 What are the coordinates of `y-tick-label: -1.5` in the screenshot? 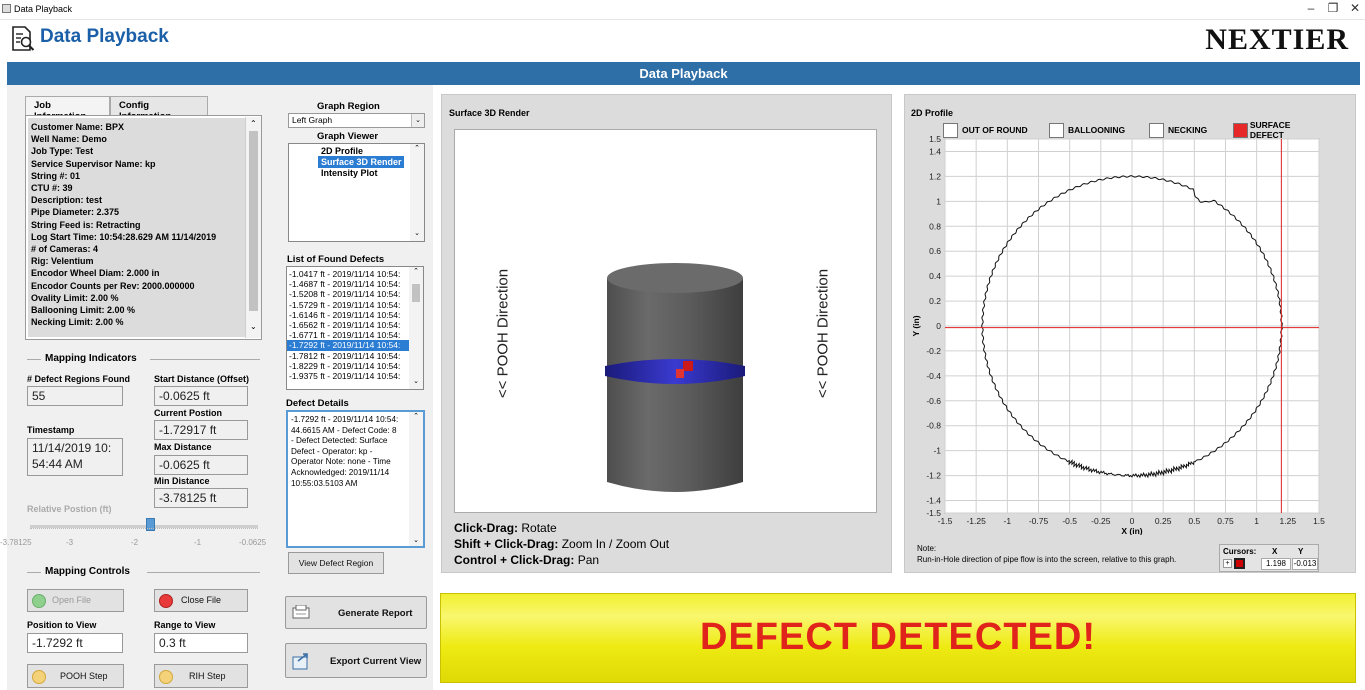 It's located at (933, 513).